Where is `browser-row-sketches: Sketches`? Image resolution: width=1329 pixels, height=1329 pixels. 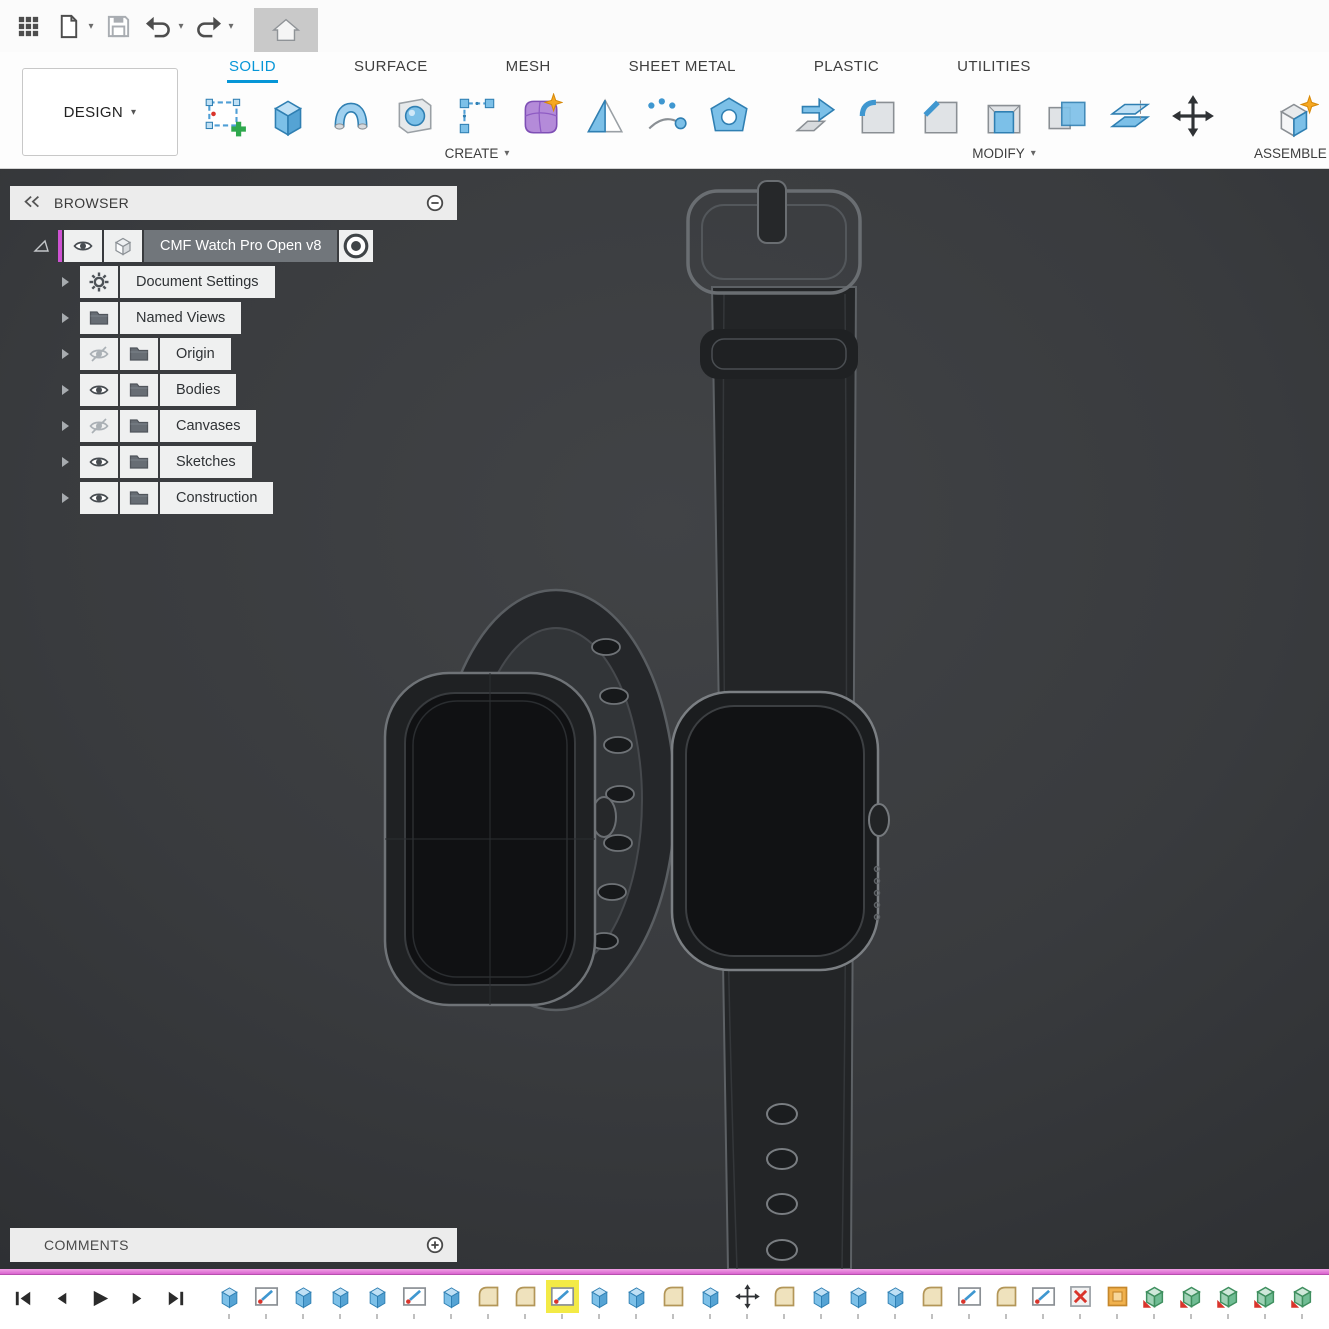
browser-row-sketches: Sketches is located at coordinates (256, 462).